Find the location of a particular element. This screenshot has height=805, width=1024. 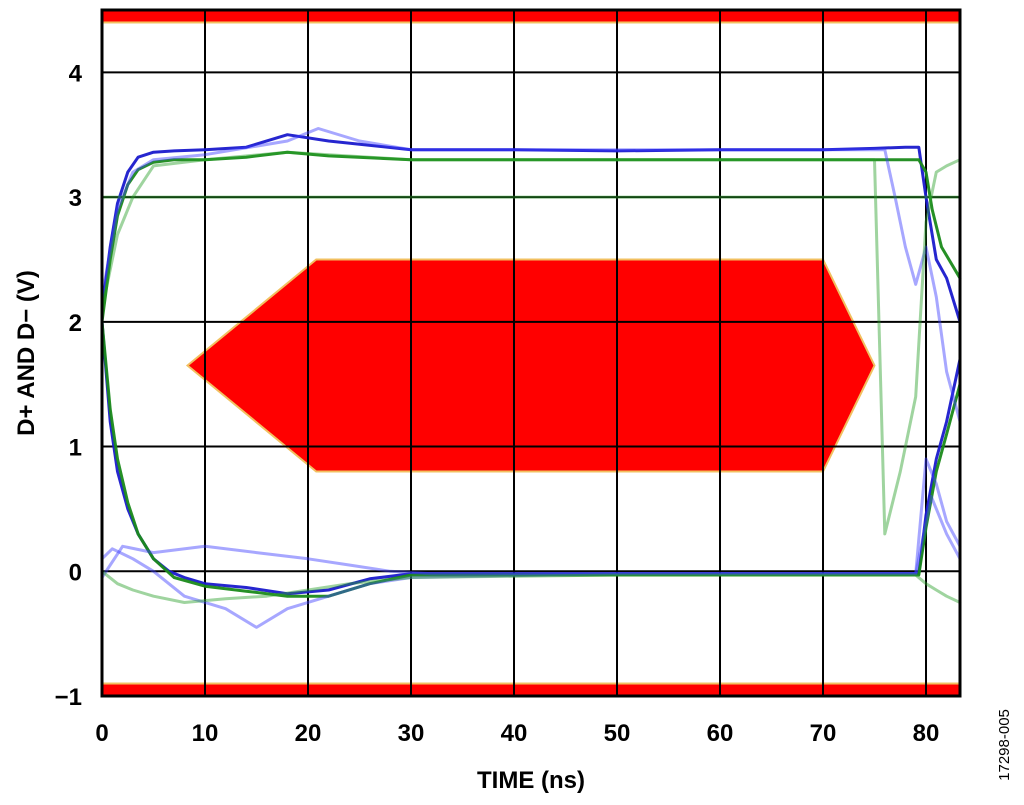

y-tick-label: −1 is located at coordinates (68, 697).